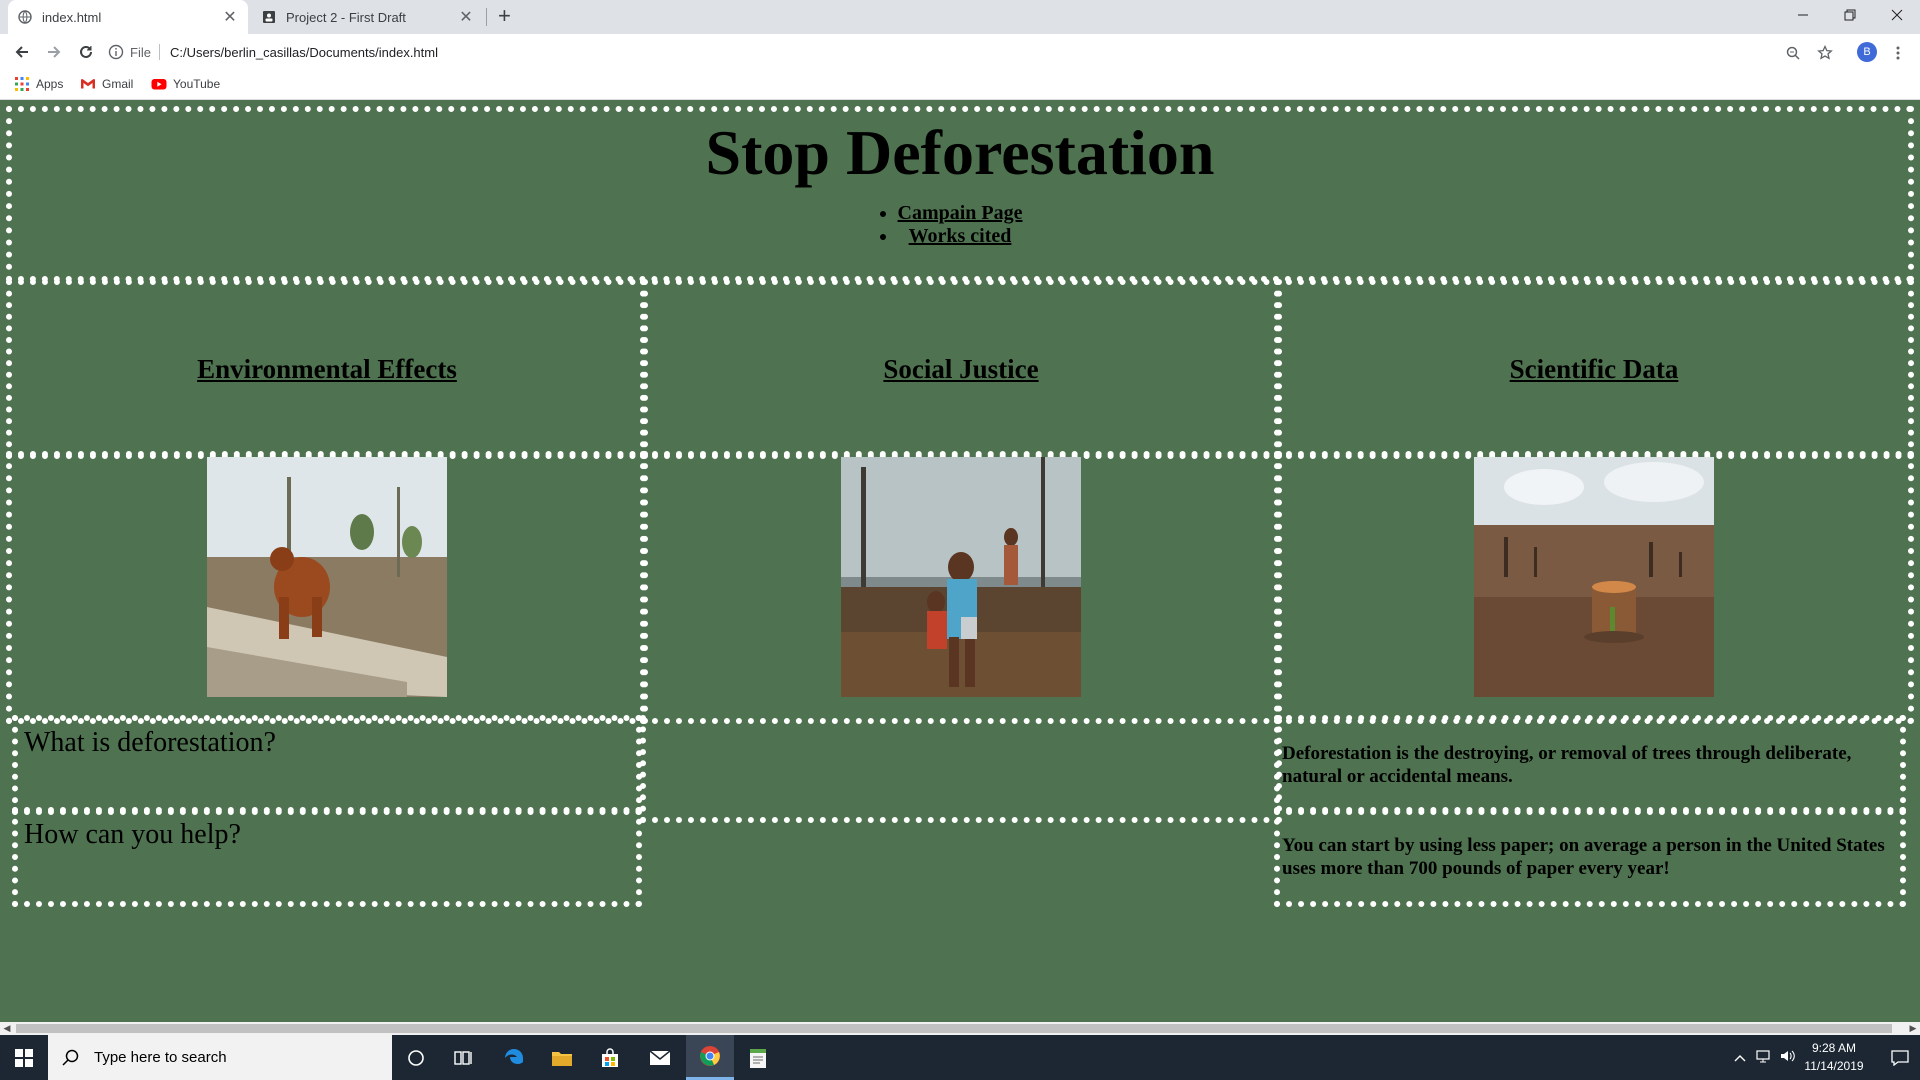 This screenshot has width=1920, height=1080. Describe the element at coordinates (960, 1057) in the screenshot. I see `taskbar: Type here to search 9:28 AM 11/14/2019` at that location.